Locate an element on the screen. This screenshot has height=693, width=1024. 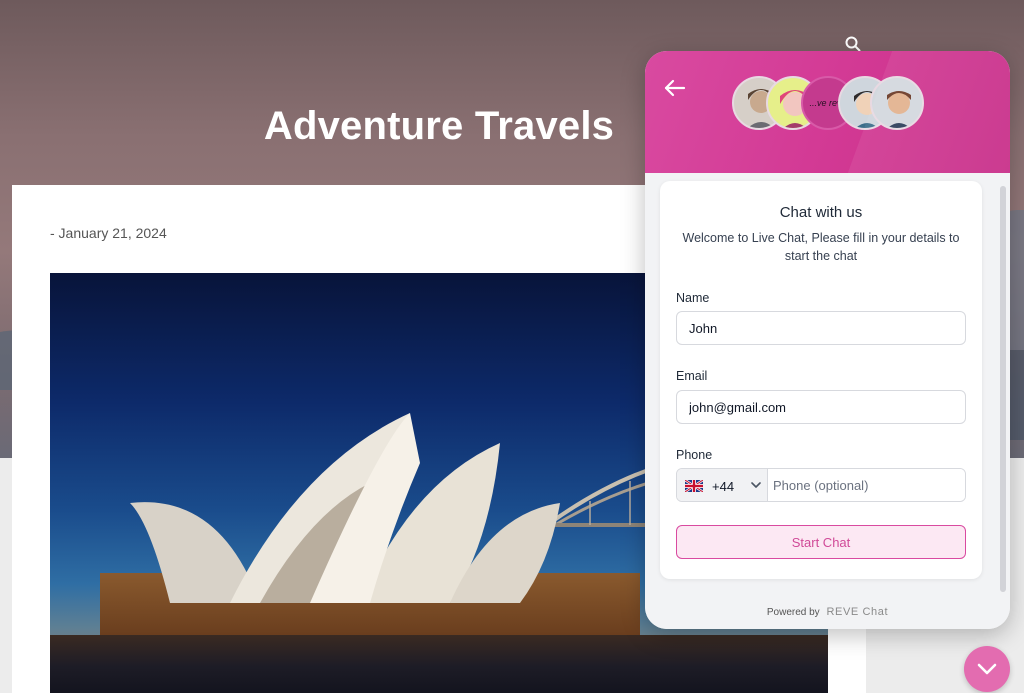
scroll-down-icon is located at coordinates (987, 669).